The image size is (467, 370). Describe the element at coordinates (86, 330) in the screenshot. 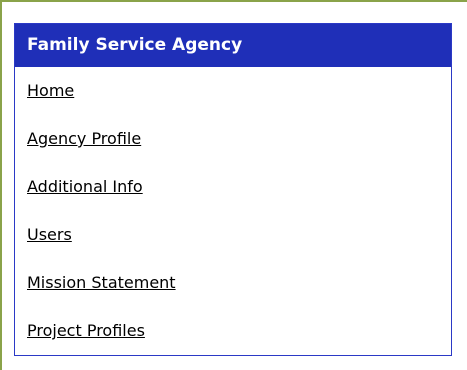

I see `nav-link-project-profiles: Project Profiles` at that location.